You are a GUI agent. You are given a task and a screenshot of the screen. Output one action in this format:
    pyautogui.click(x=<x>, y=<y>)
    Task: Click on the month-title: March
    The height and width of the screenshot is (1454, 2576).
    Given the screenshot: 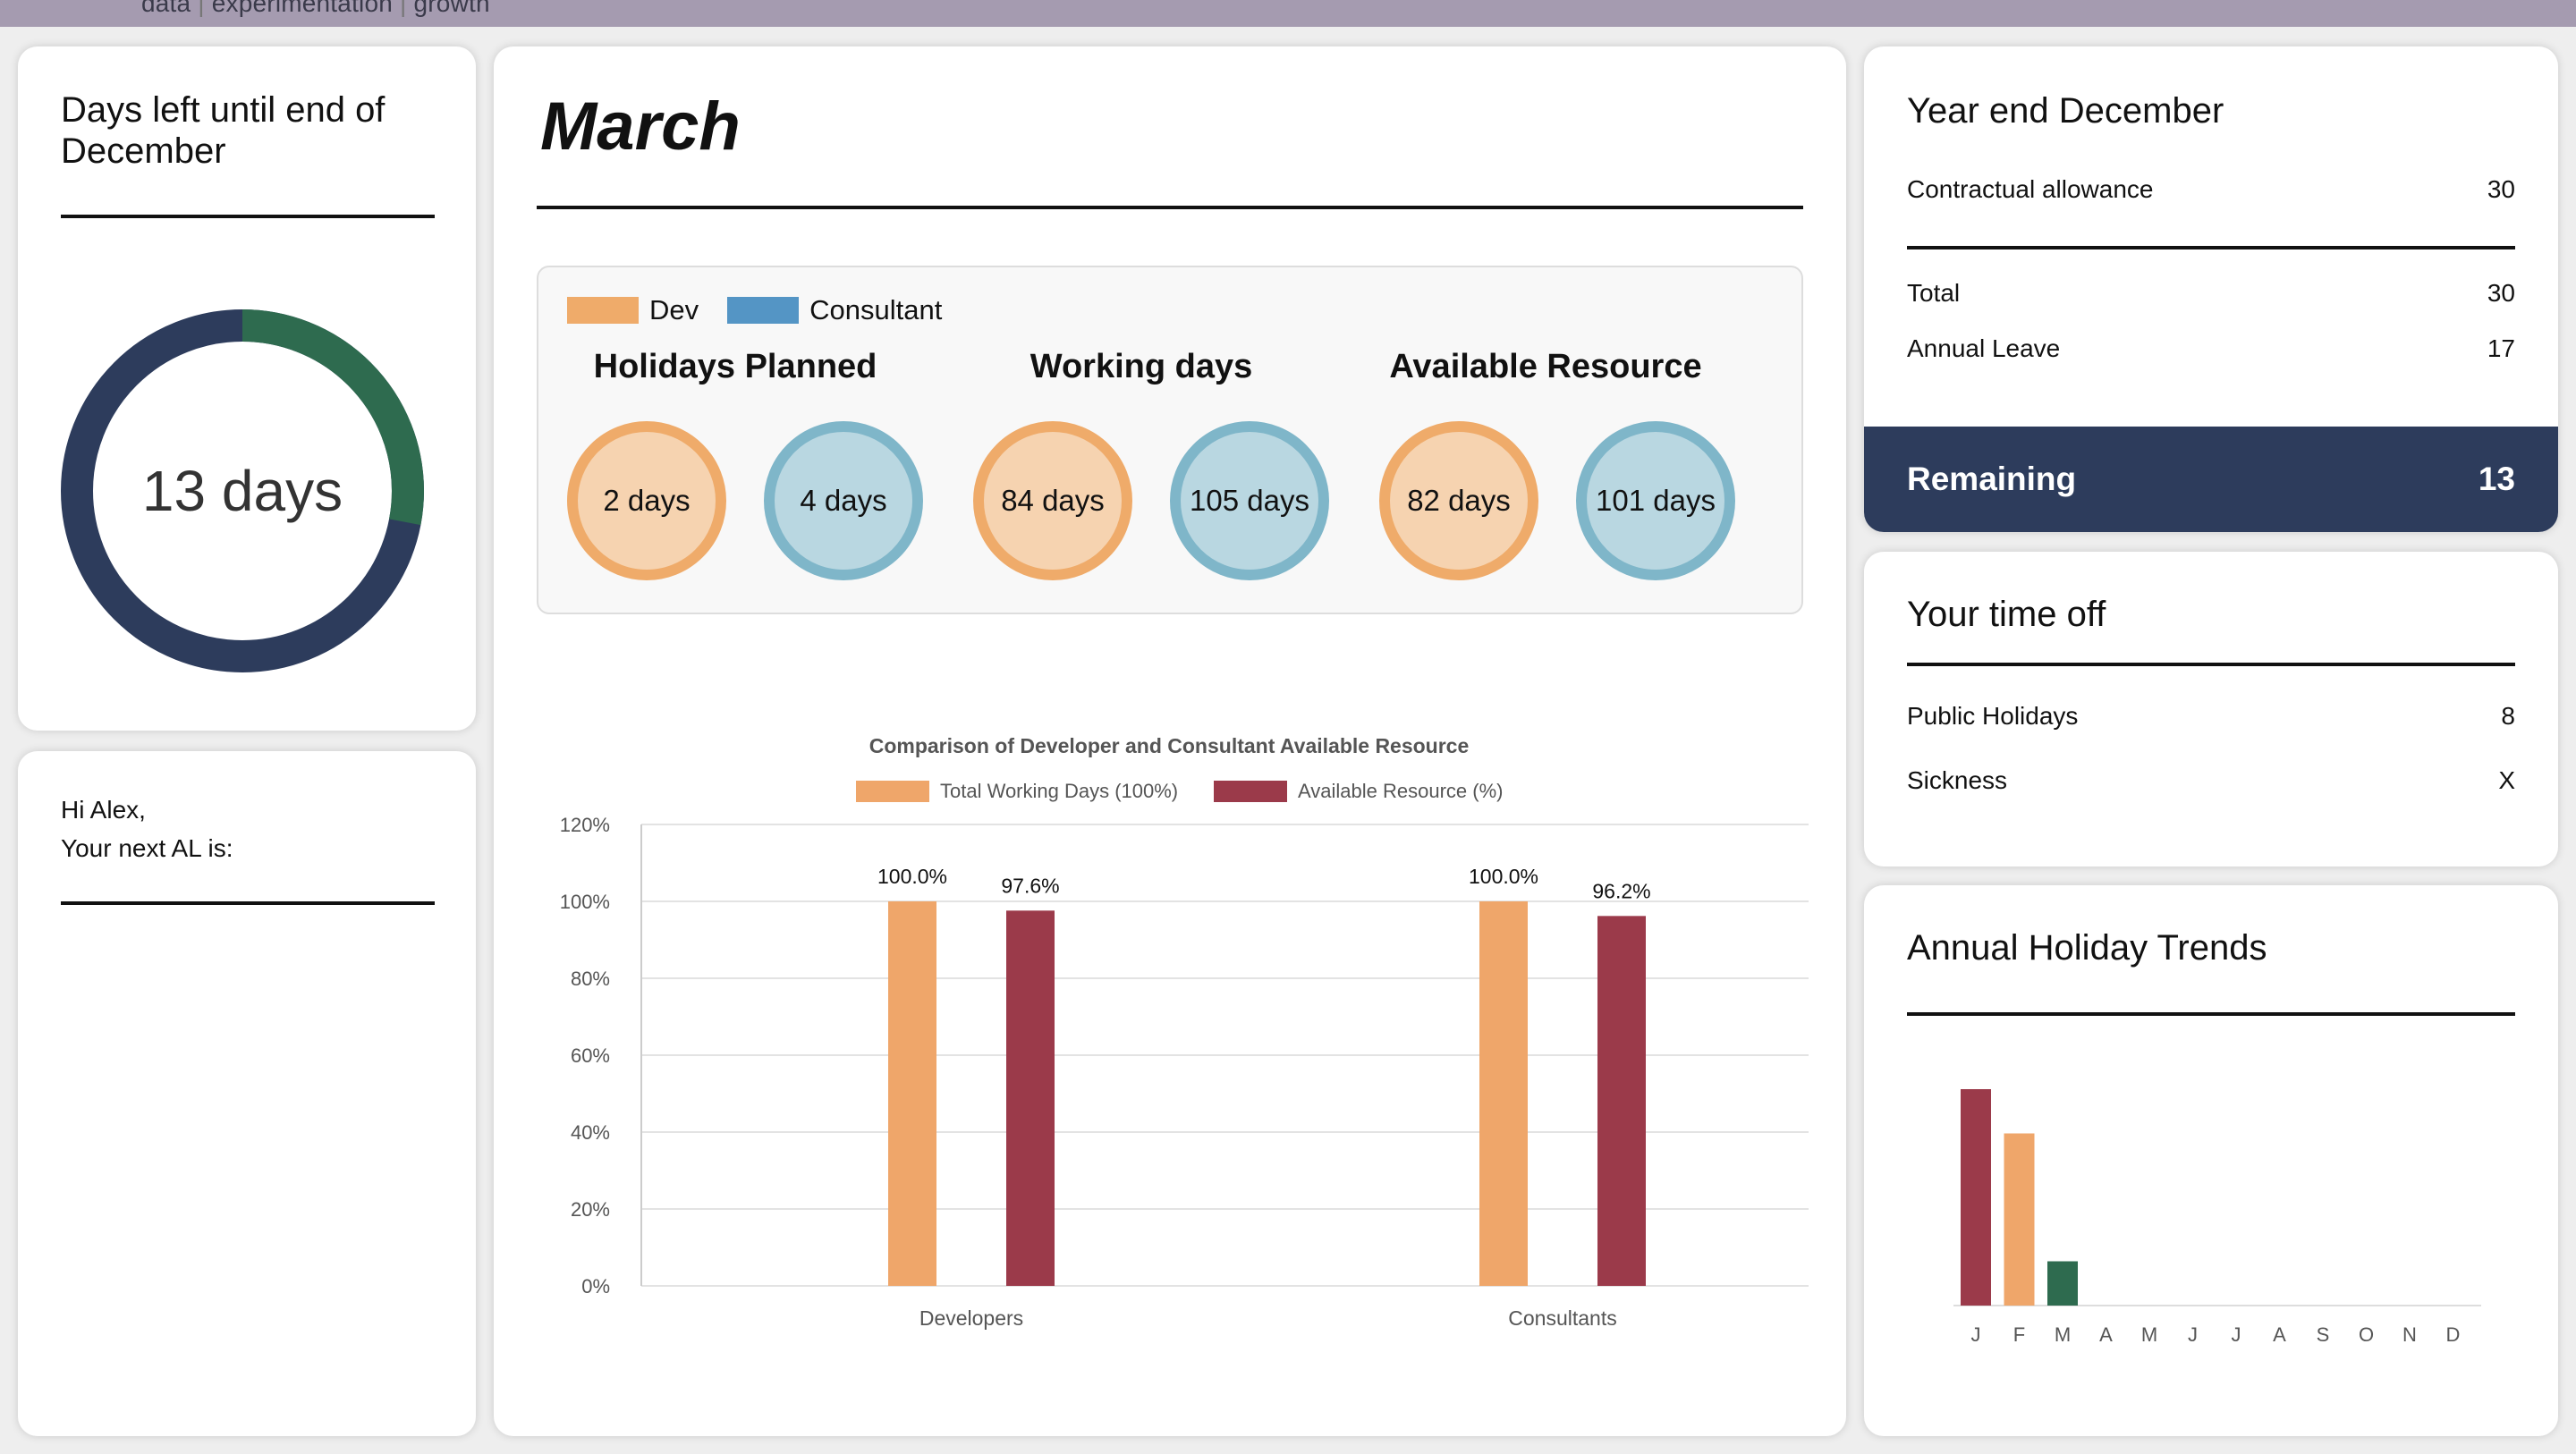 What is the action you would take?
    pyautogui.click(x=640, y=127)
    